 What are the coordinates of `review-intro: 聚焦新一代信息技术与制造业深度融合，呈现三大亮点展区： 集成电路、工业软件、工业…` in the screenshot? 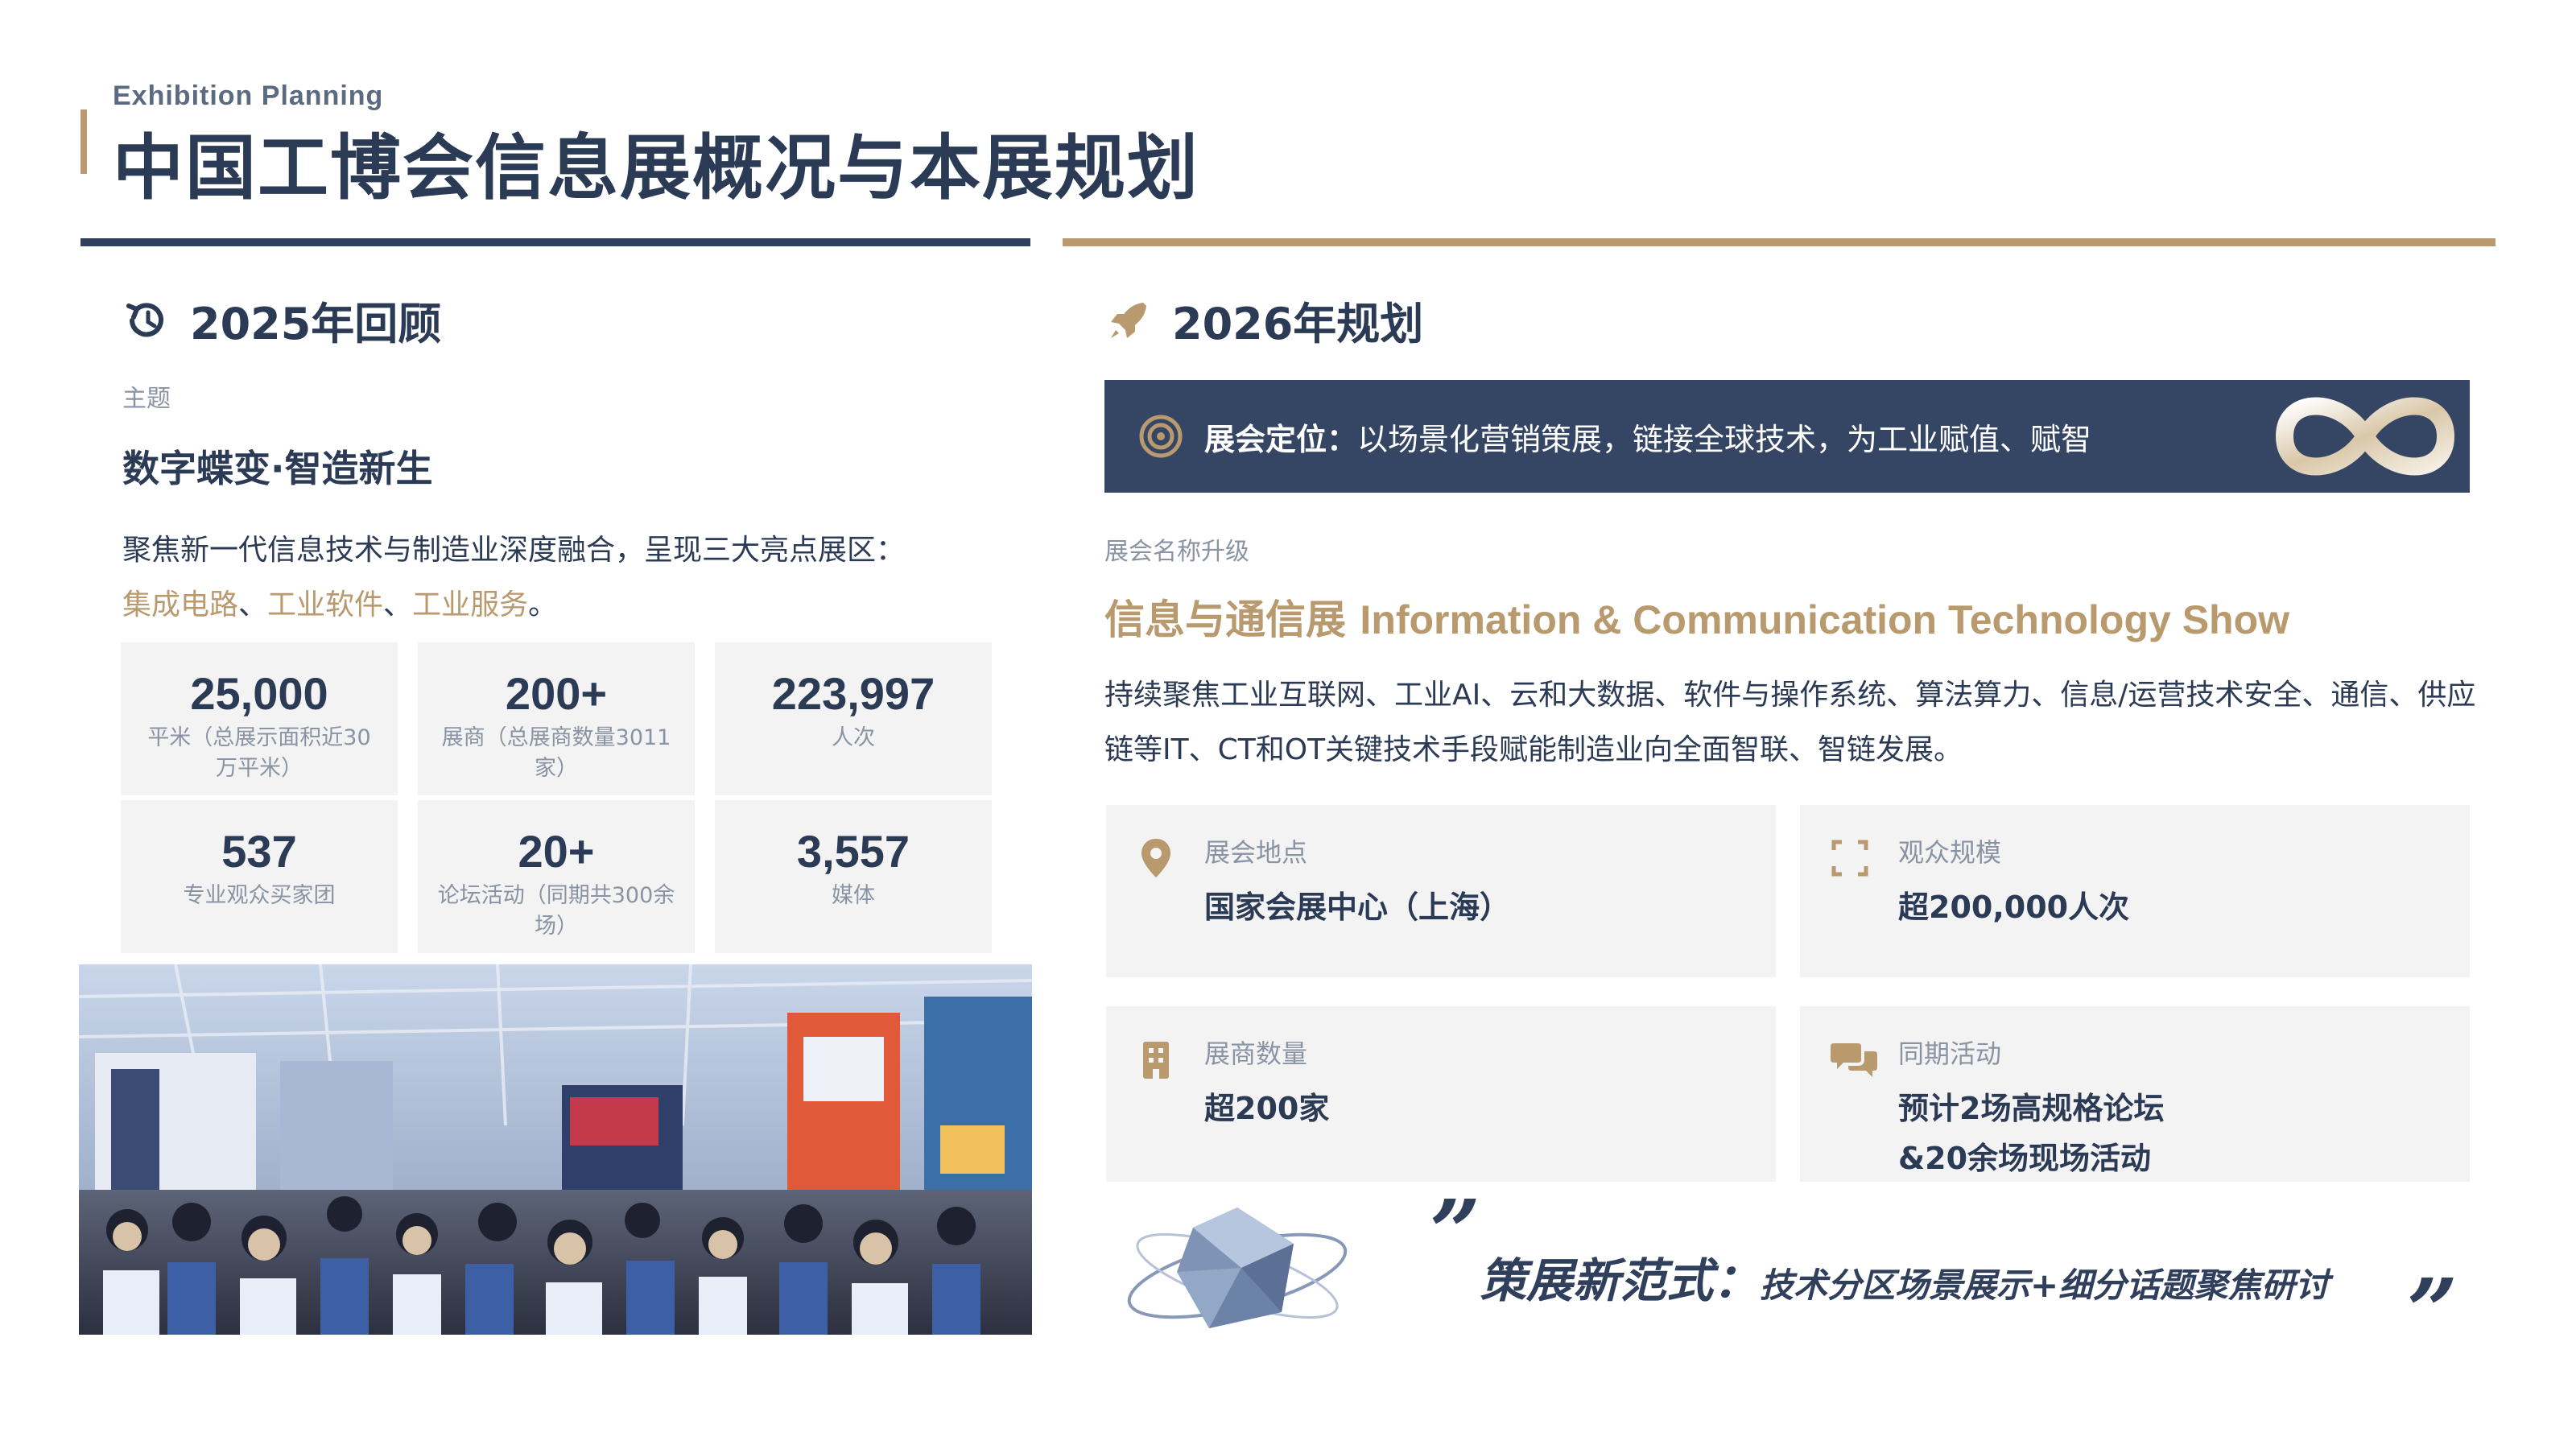 It's located at (573, 578).